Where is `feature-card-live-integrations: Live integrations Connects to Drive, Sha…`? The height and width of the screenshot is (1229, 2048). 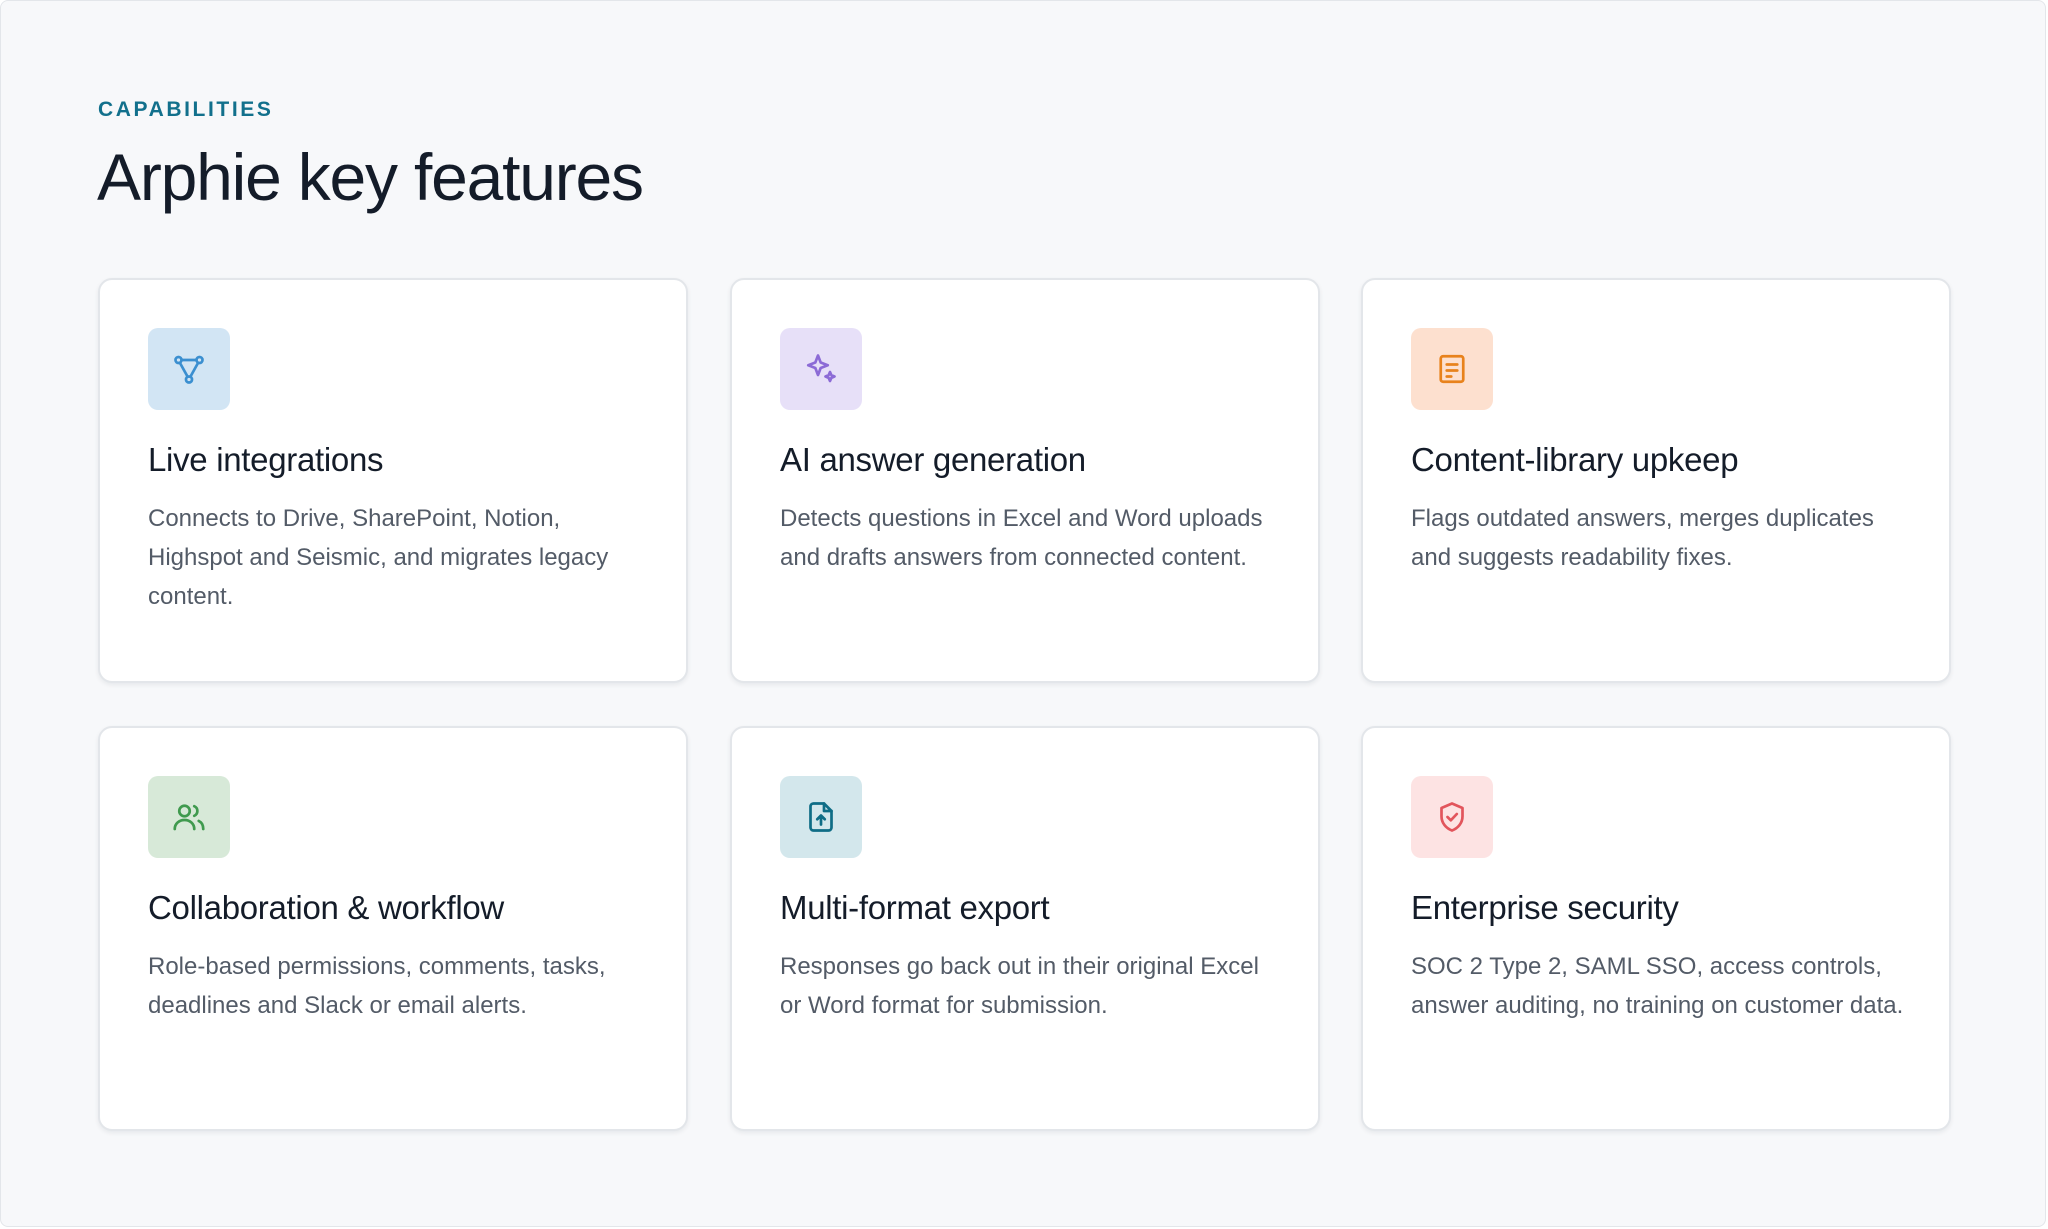
feature-card-live-integrations: Live integrations Connects to Drive, Sha… is located at coordinates (393, 480).